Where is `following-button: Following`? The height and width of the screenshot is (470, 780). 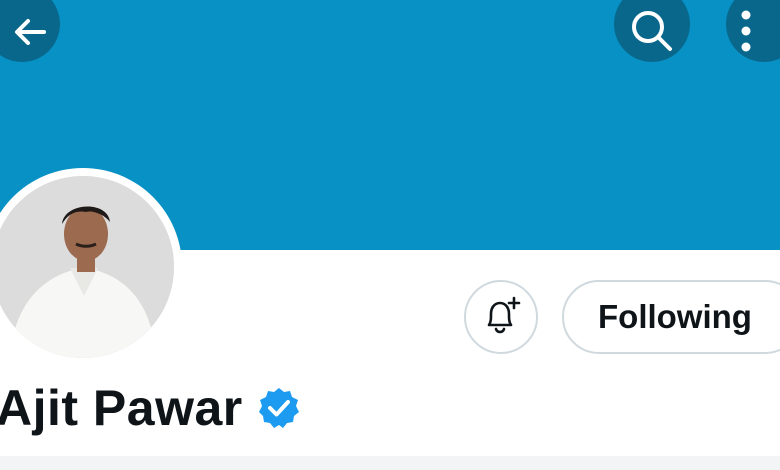 following-button: Following is located at coordinates (671, 317).